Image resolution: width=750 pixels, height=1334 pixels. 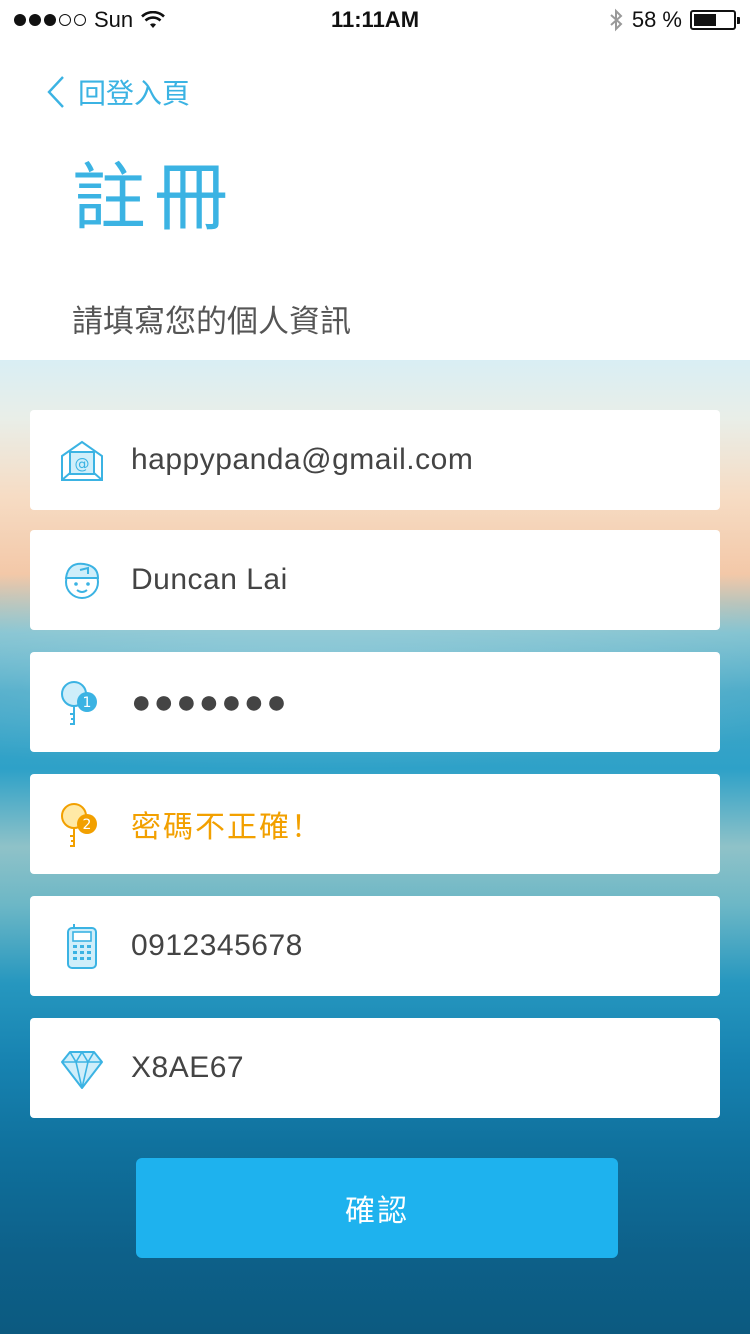 I want to click on mail-icon: @, so click(x=82, y=460).